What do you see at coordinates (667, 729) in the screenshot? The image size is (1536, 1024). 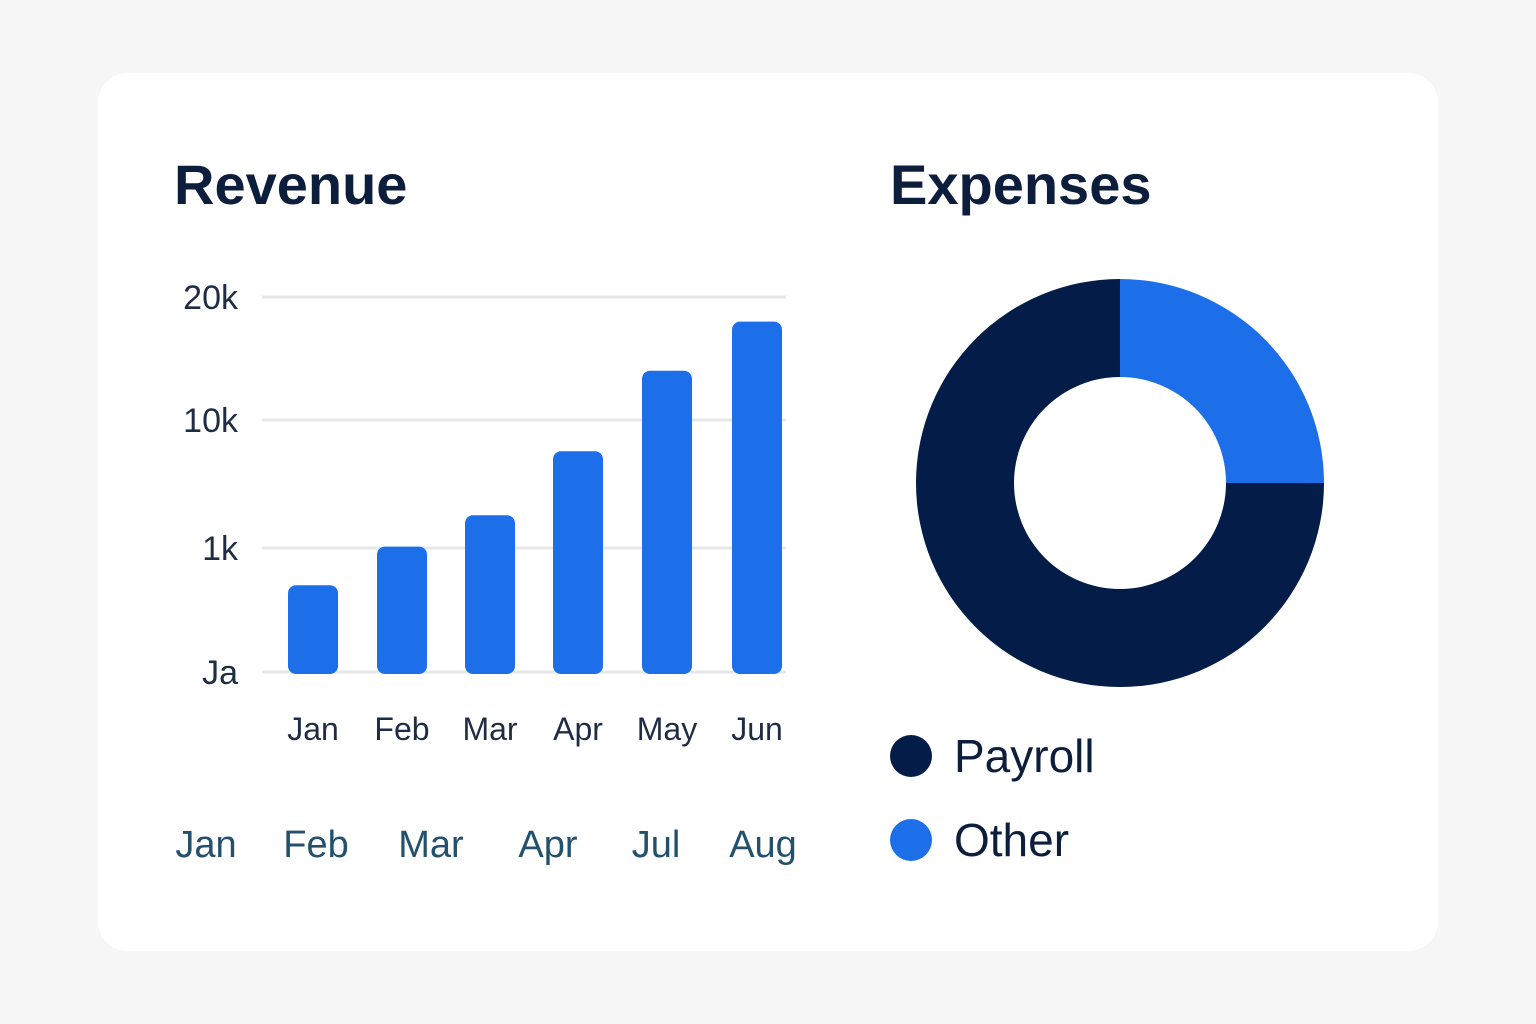 I see `x-tick-label: May` at bounding box center [667, 729].